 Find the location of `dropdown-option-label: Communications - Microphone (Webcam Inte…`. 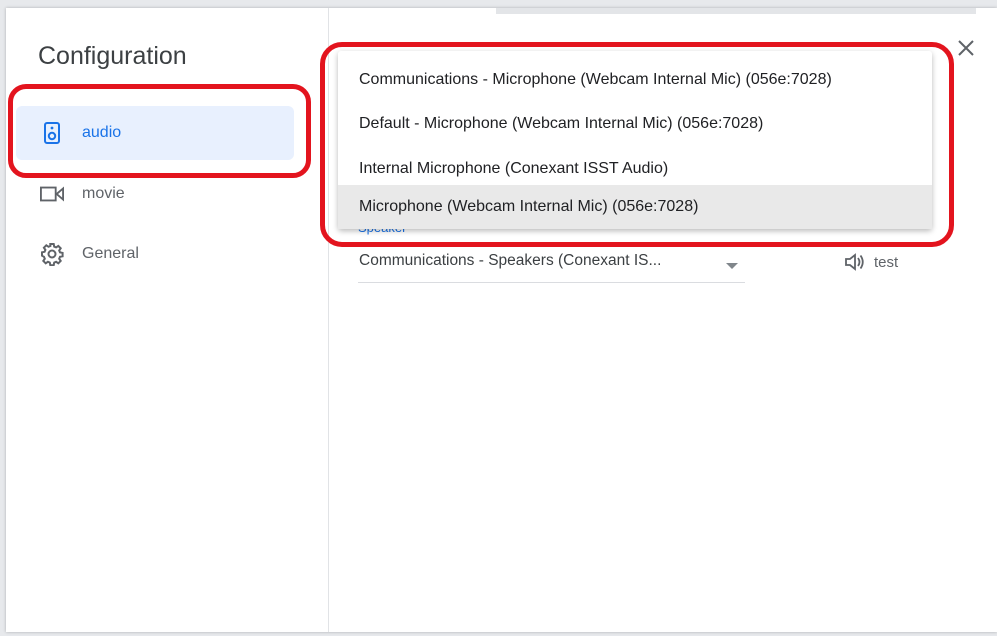

dropdown-option-label: Communications - Microphone (Webcam Inte… is located at coordinates (595, 79).